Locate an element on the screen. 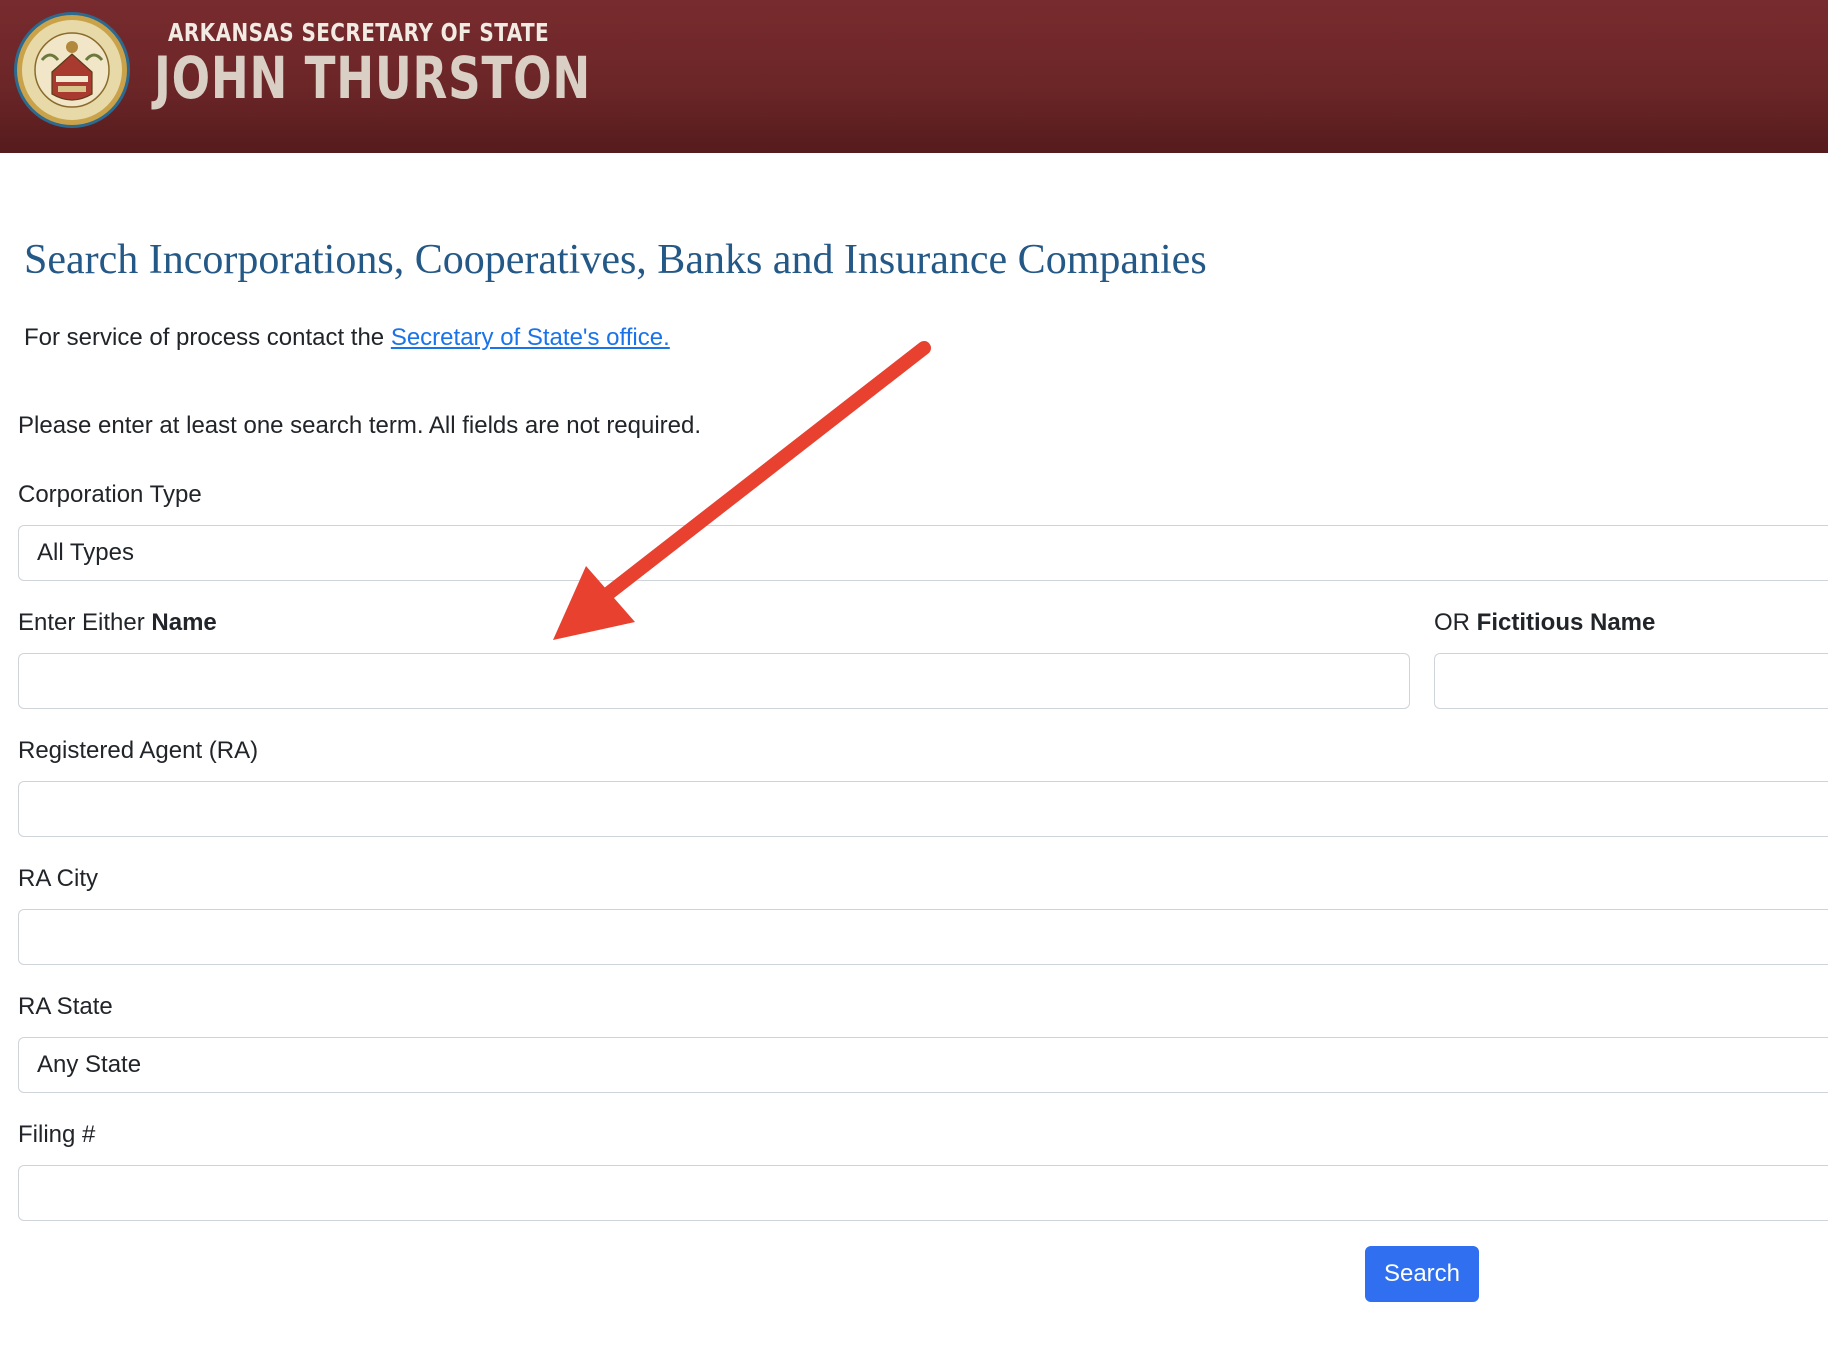 Image resolution: width=1828 pixels, height=1348 pixels. service-prefix: For service of process contact the is located at coordinates (207, 337).